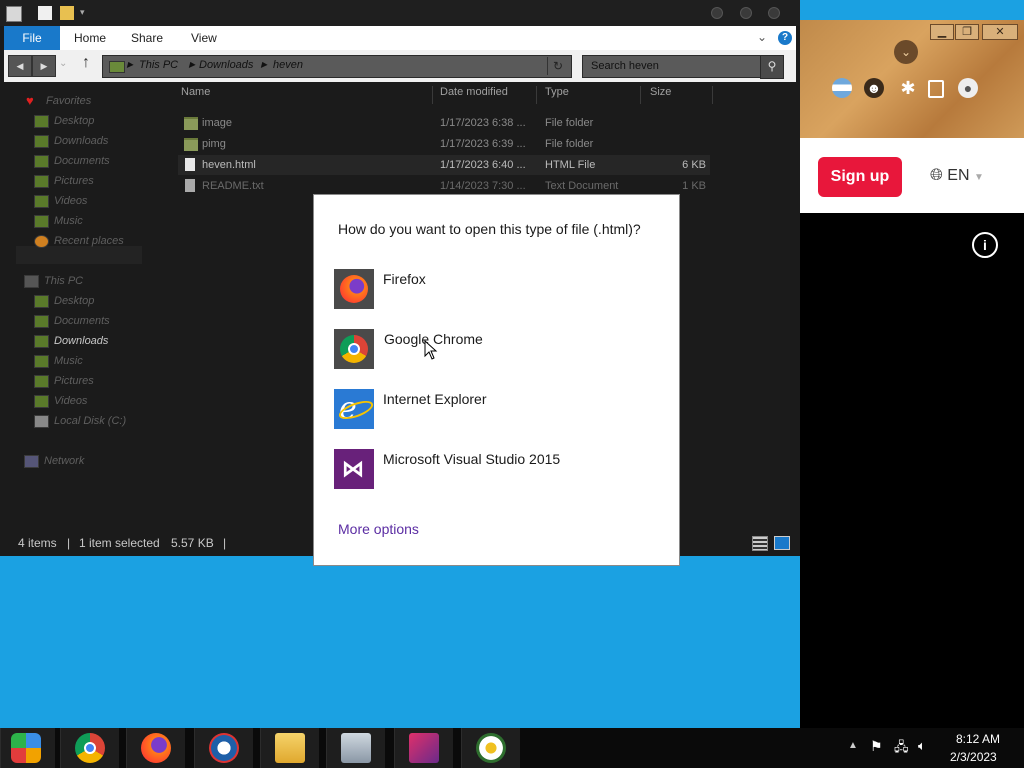  Describe the element at coordinates (14, 14) in the screenshot. I see `explorer-icon` at that location.